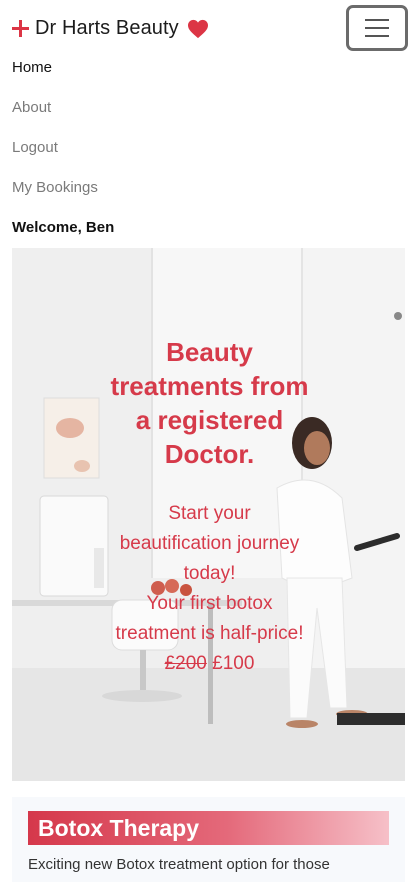  What do you see at coordinates (233, 663) in the screenshot?
I see `new-price: £100` at bounding box center [233, 663].